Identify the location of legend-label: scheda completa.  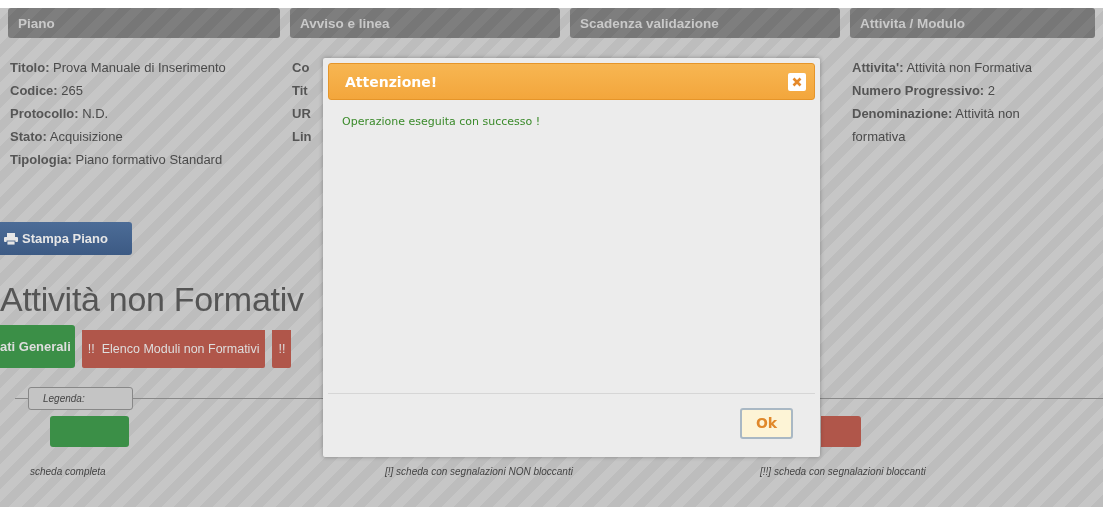
(68, 471).